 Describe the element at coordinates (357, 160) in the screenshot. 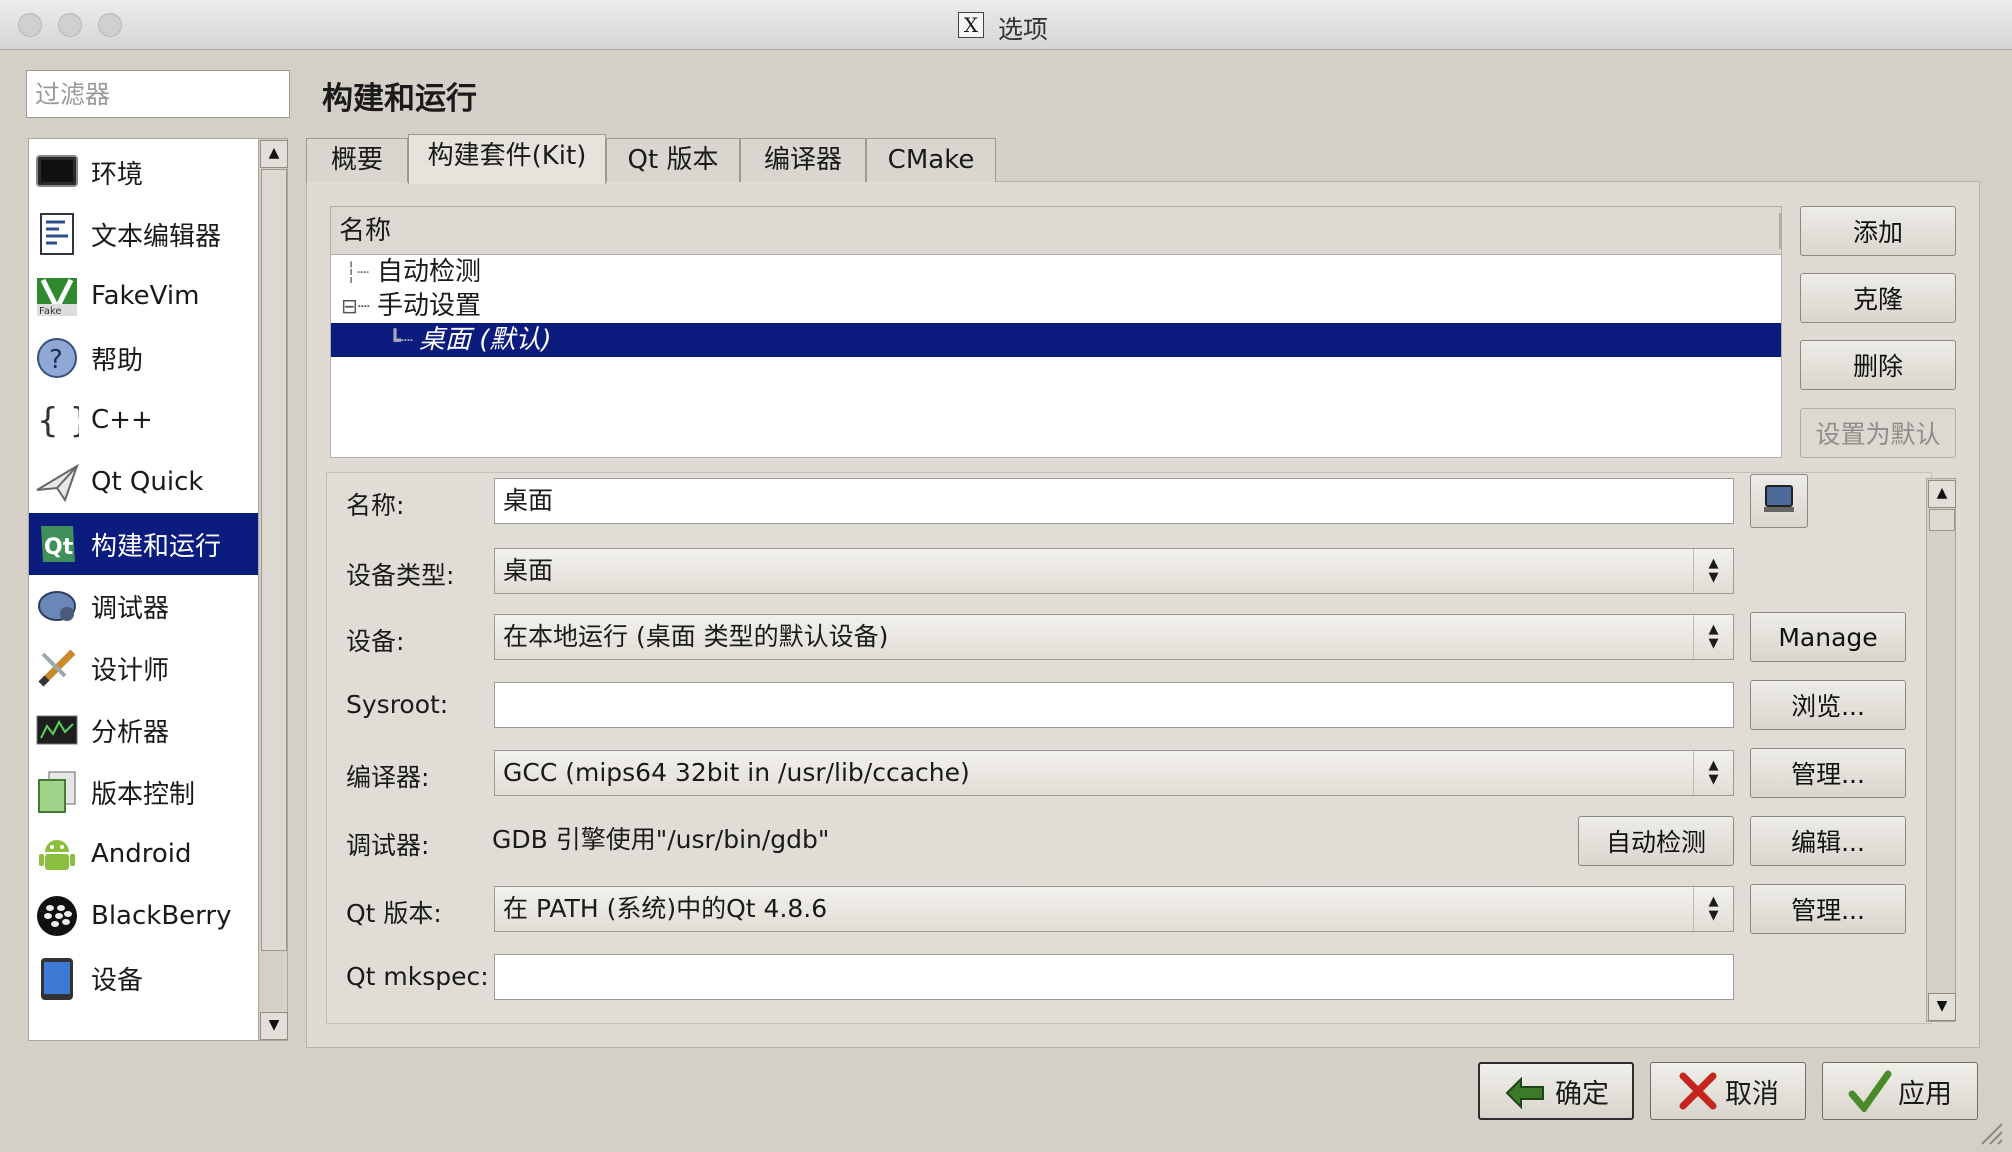

I see `tab-overview: 概要` at that location.